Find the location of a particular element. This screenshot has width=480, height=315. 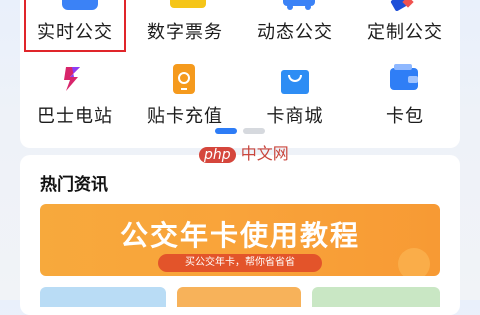

banner-decoration is located at coordinates (414, 262).